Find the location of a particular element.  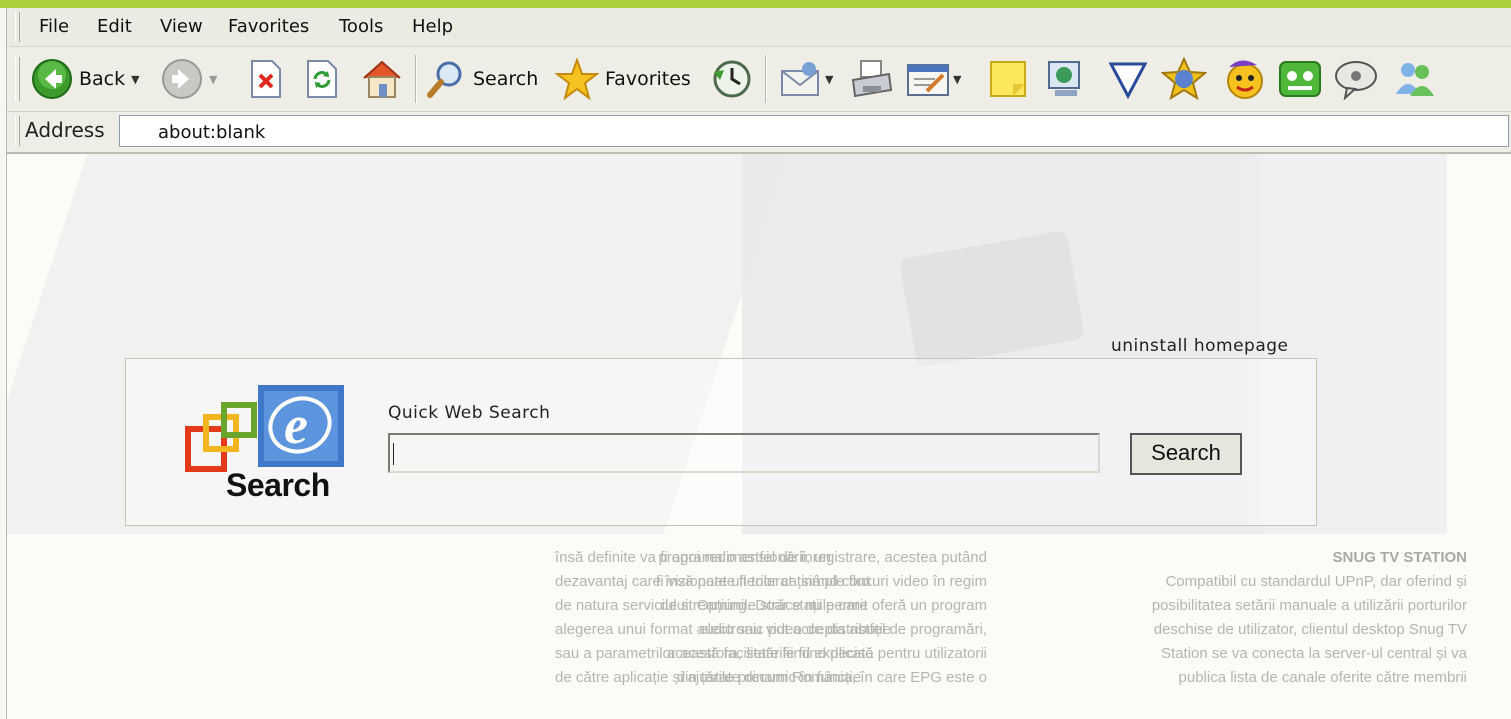

back-icon is located at coordinates (52, 79).